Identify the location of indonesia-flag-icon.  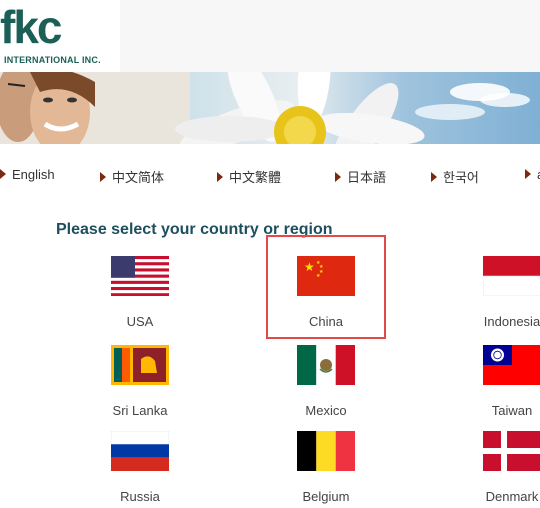
(511, 276).